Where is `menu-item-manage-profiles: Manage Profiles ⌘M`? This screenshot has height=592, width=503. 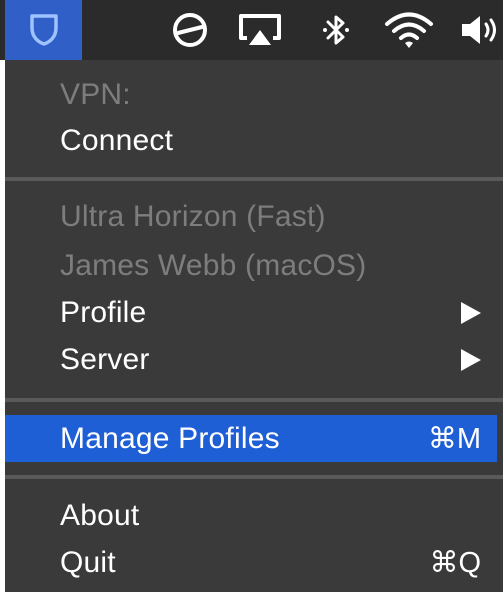
menu-item-manage-profiles: Manage Profiles ⌘M is located at coordinates (251, 438).